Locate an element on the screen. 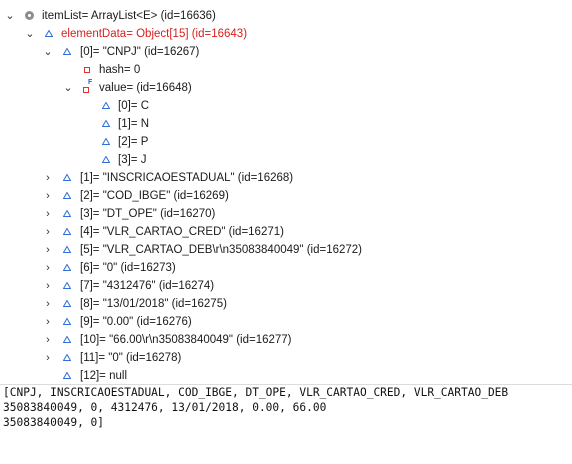 Image resolution: width=572 pixels, height=464 pixels. tree-row-item: › [2]= "COD_IBGE" (id=16269) is located at coordinates (286, 196).